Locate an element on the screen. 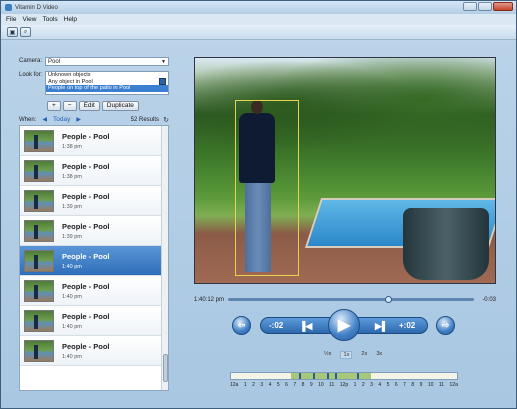 The image size is (517, 409). day-timeline is located at coordinates (344, 376).